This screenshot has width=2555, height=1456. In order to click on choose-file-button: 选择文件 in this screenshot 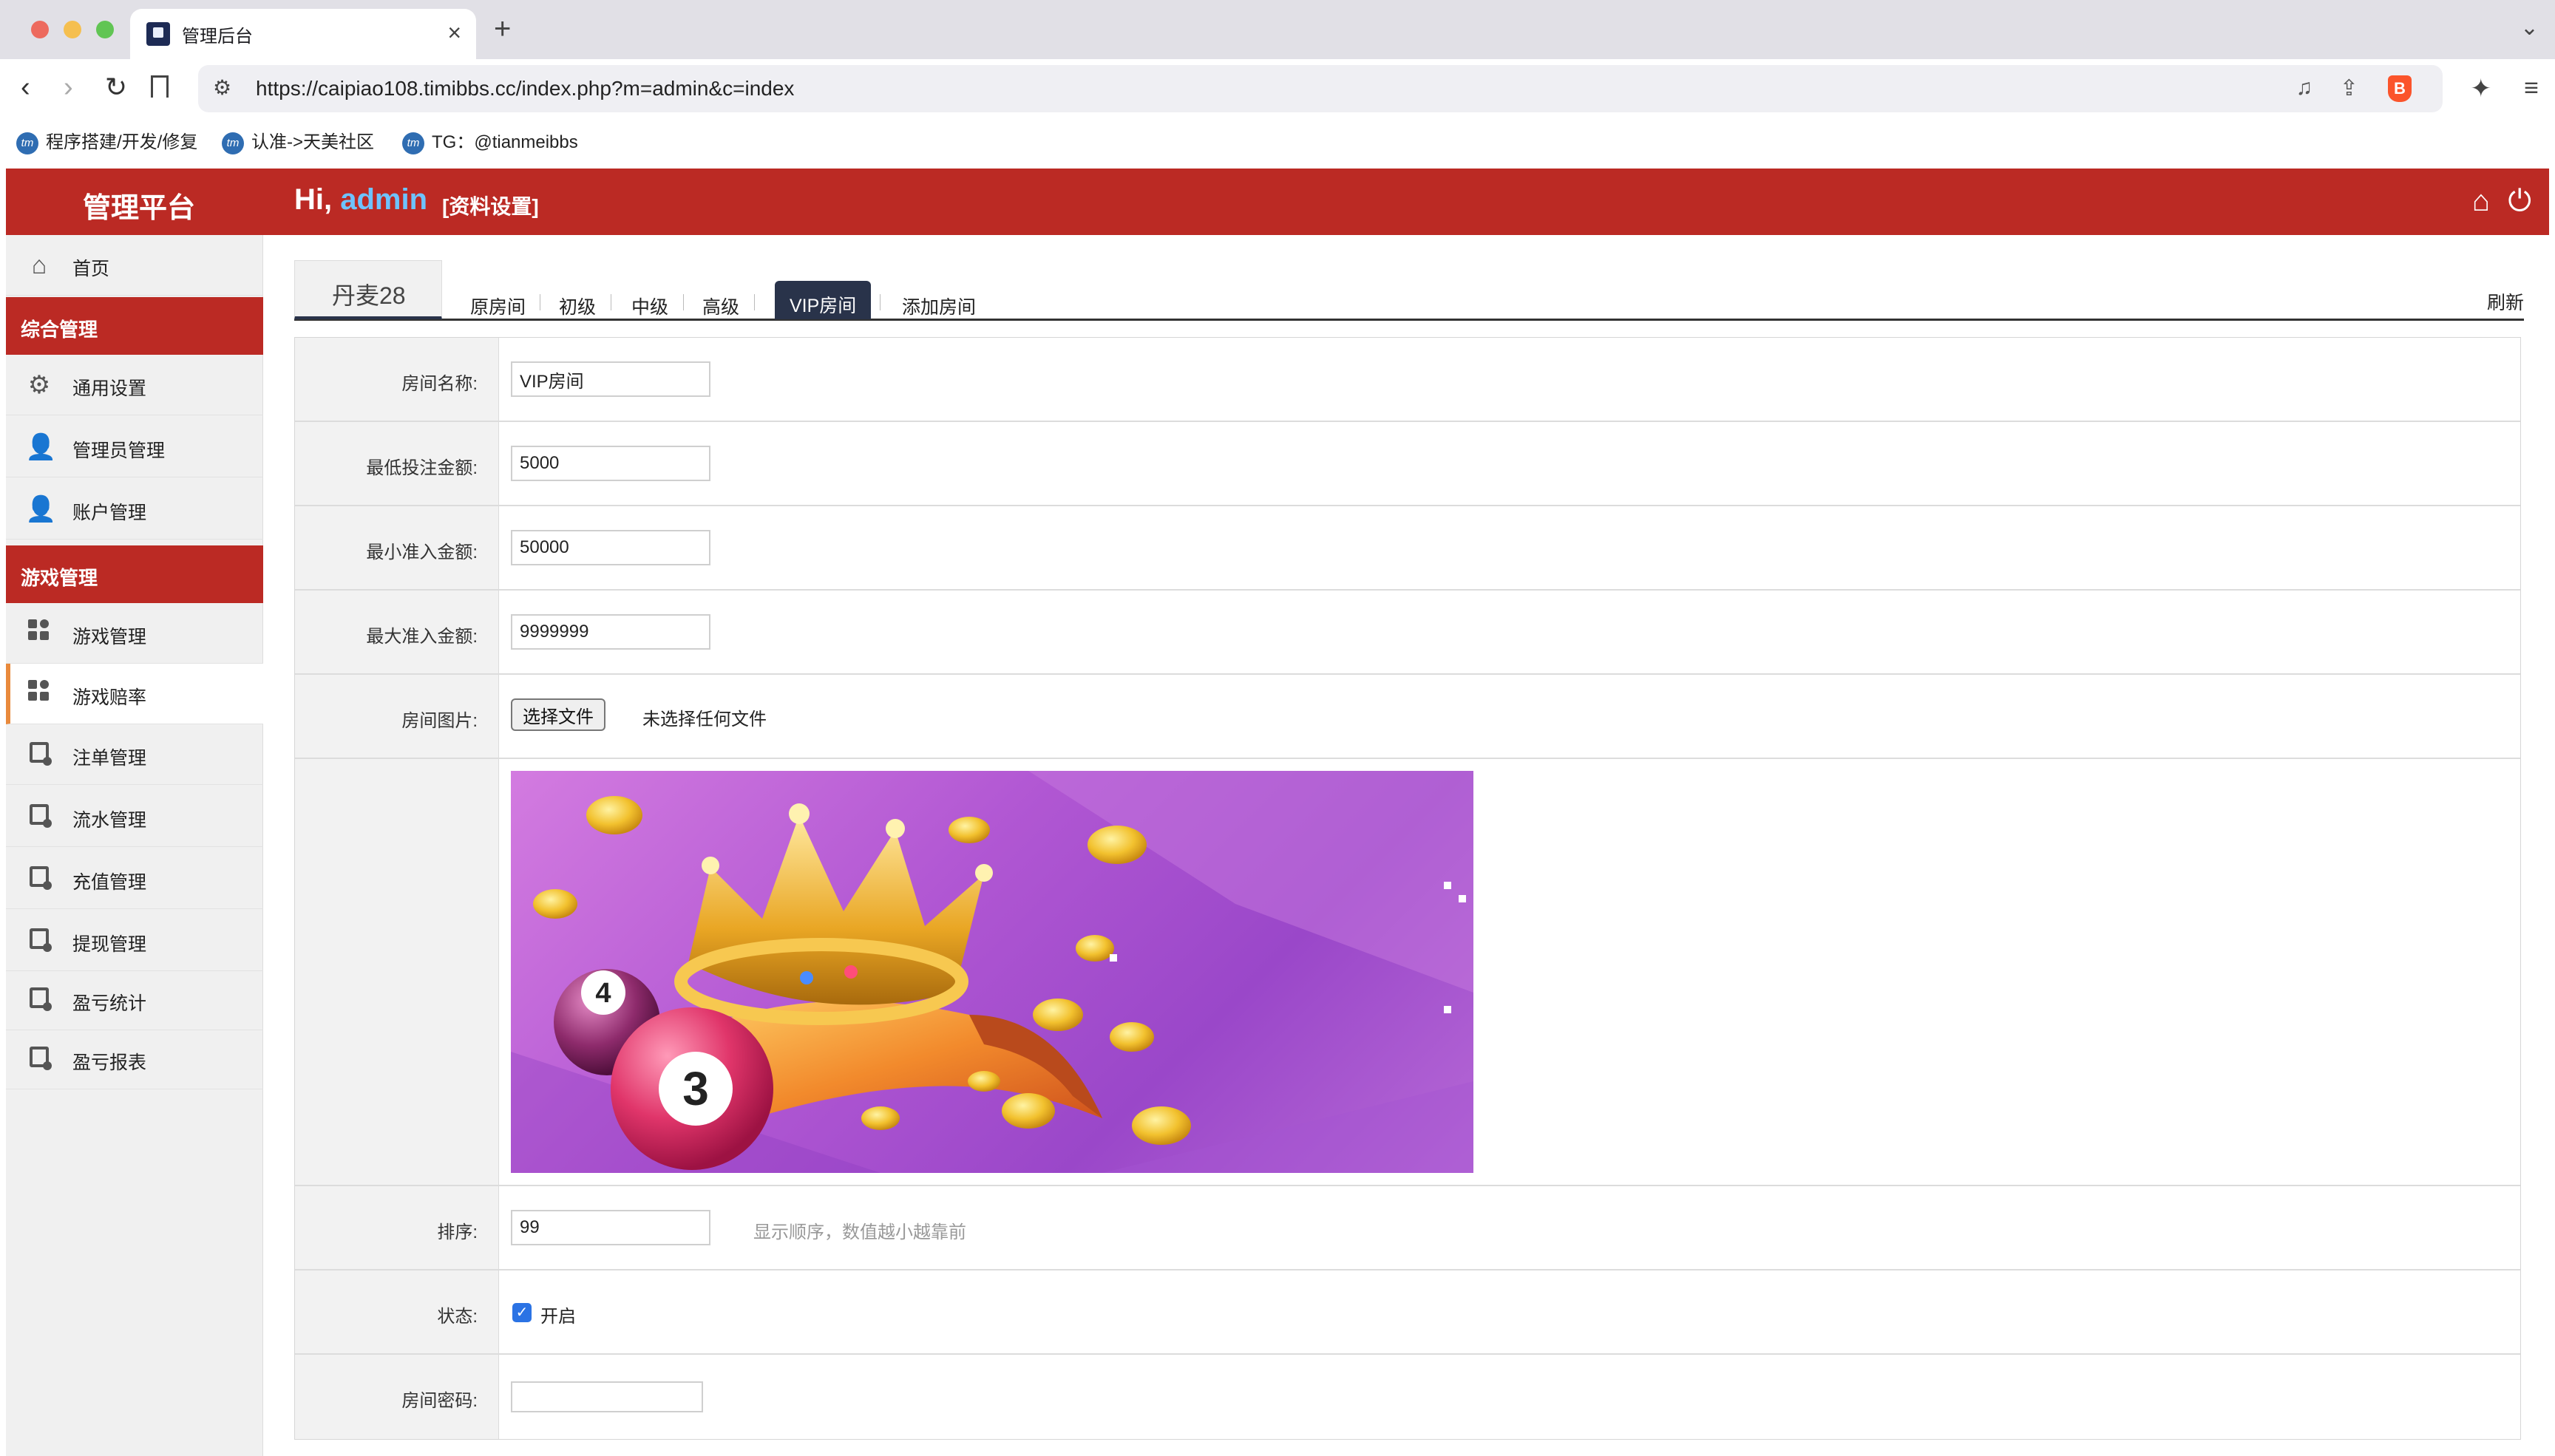, I will do `click(558, 714)`.